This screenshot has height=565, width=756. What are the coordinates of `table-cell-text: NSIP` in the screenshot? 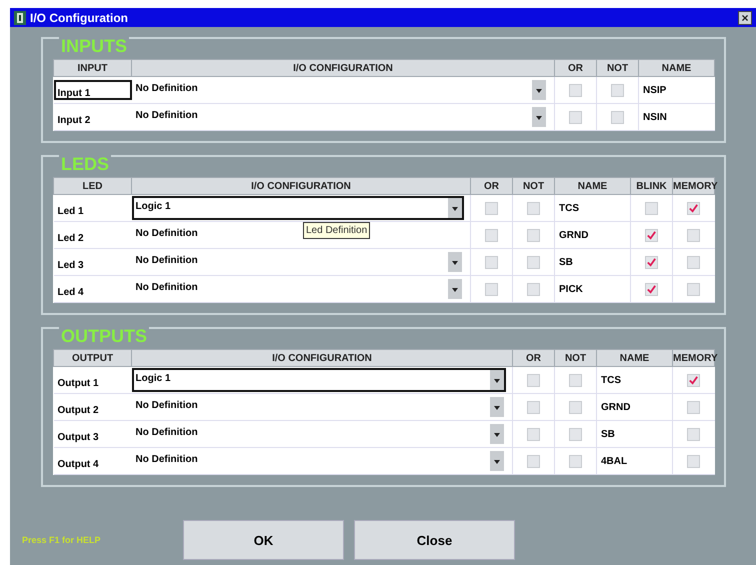 It's located at (654, 90).